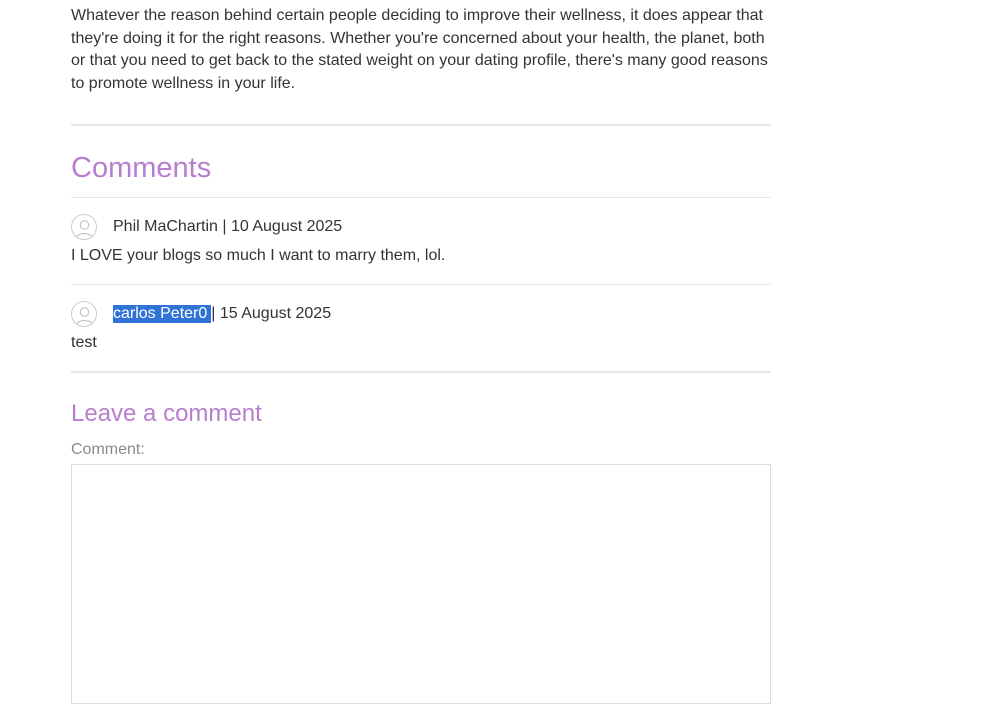 The width and height of the screenshot is (981, 704). Describe the element at coordinates (108, 449) in the screenshot. I see `comment-field-label: Comment:` at that location.